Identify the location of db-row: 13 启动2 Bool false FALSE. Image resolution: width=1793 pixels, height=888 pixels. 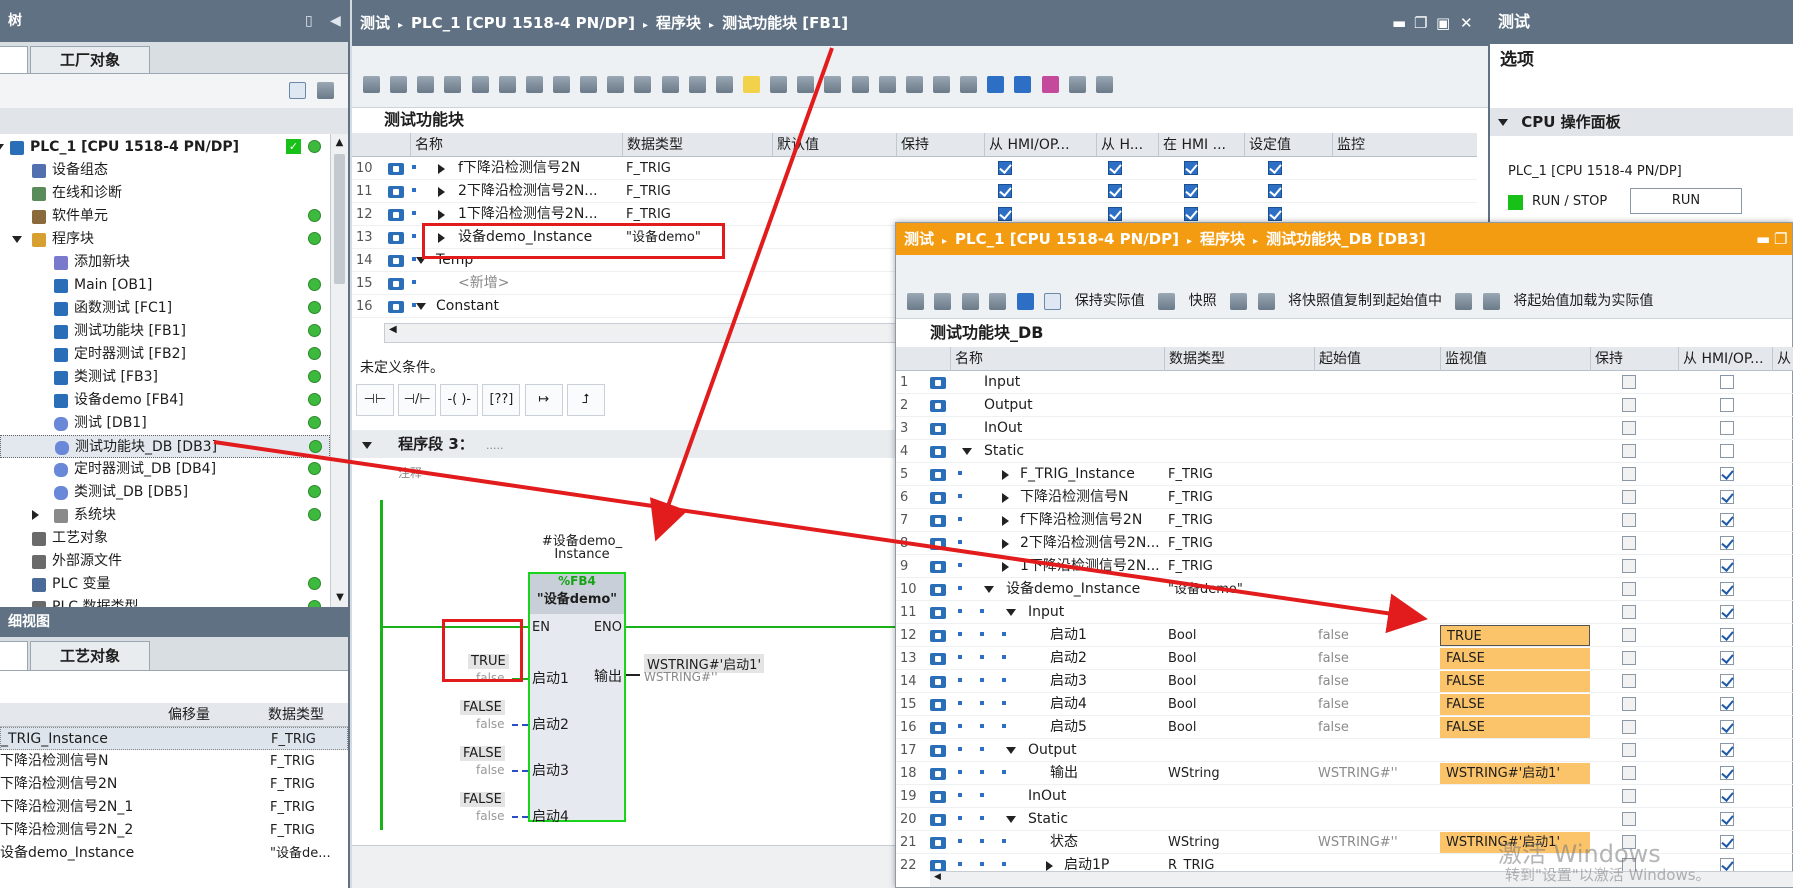
(1344, 658).